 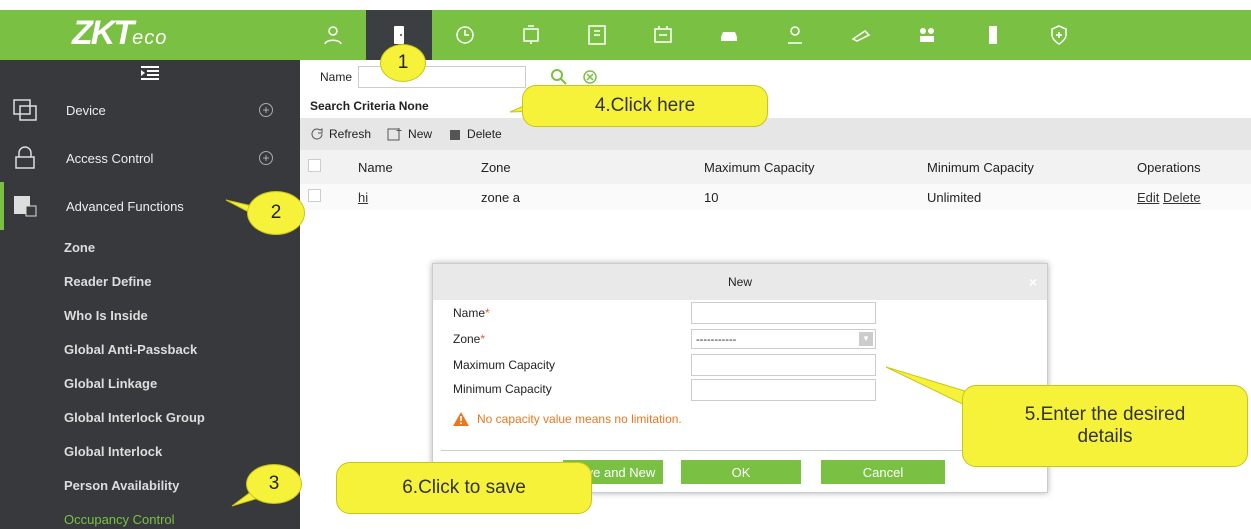 I want to click on step-1-badge: 1, so click(x=403, y=63).